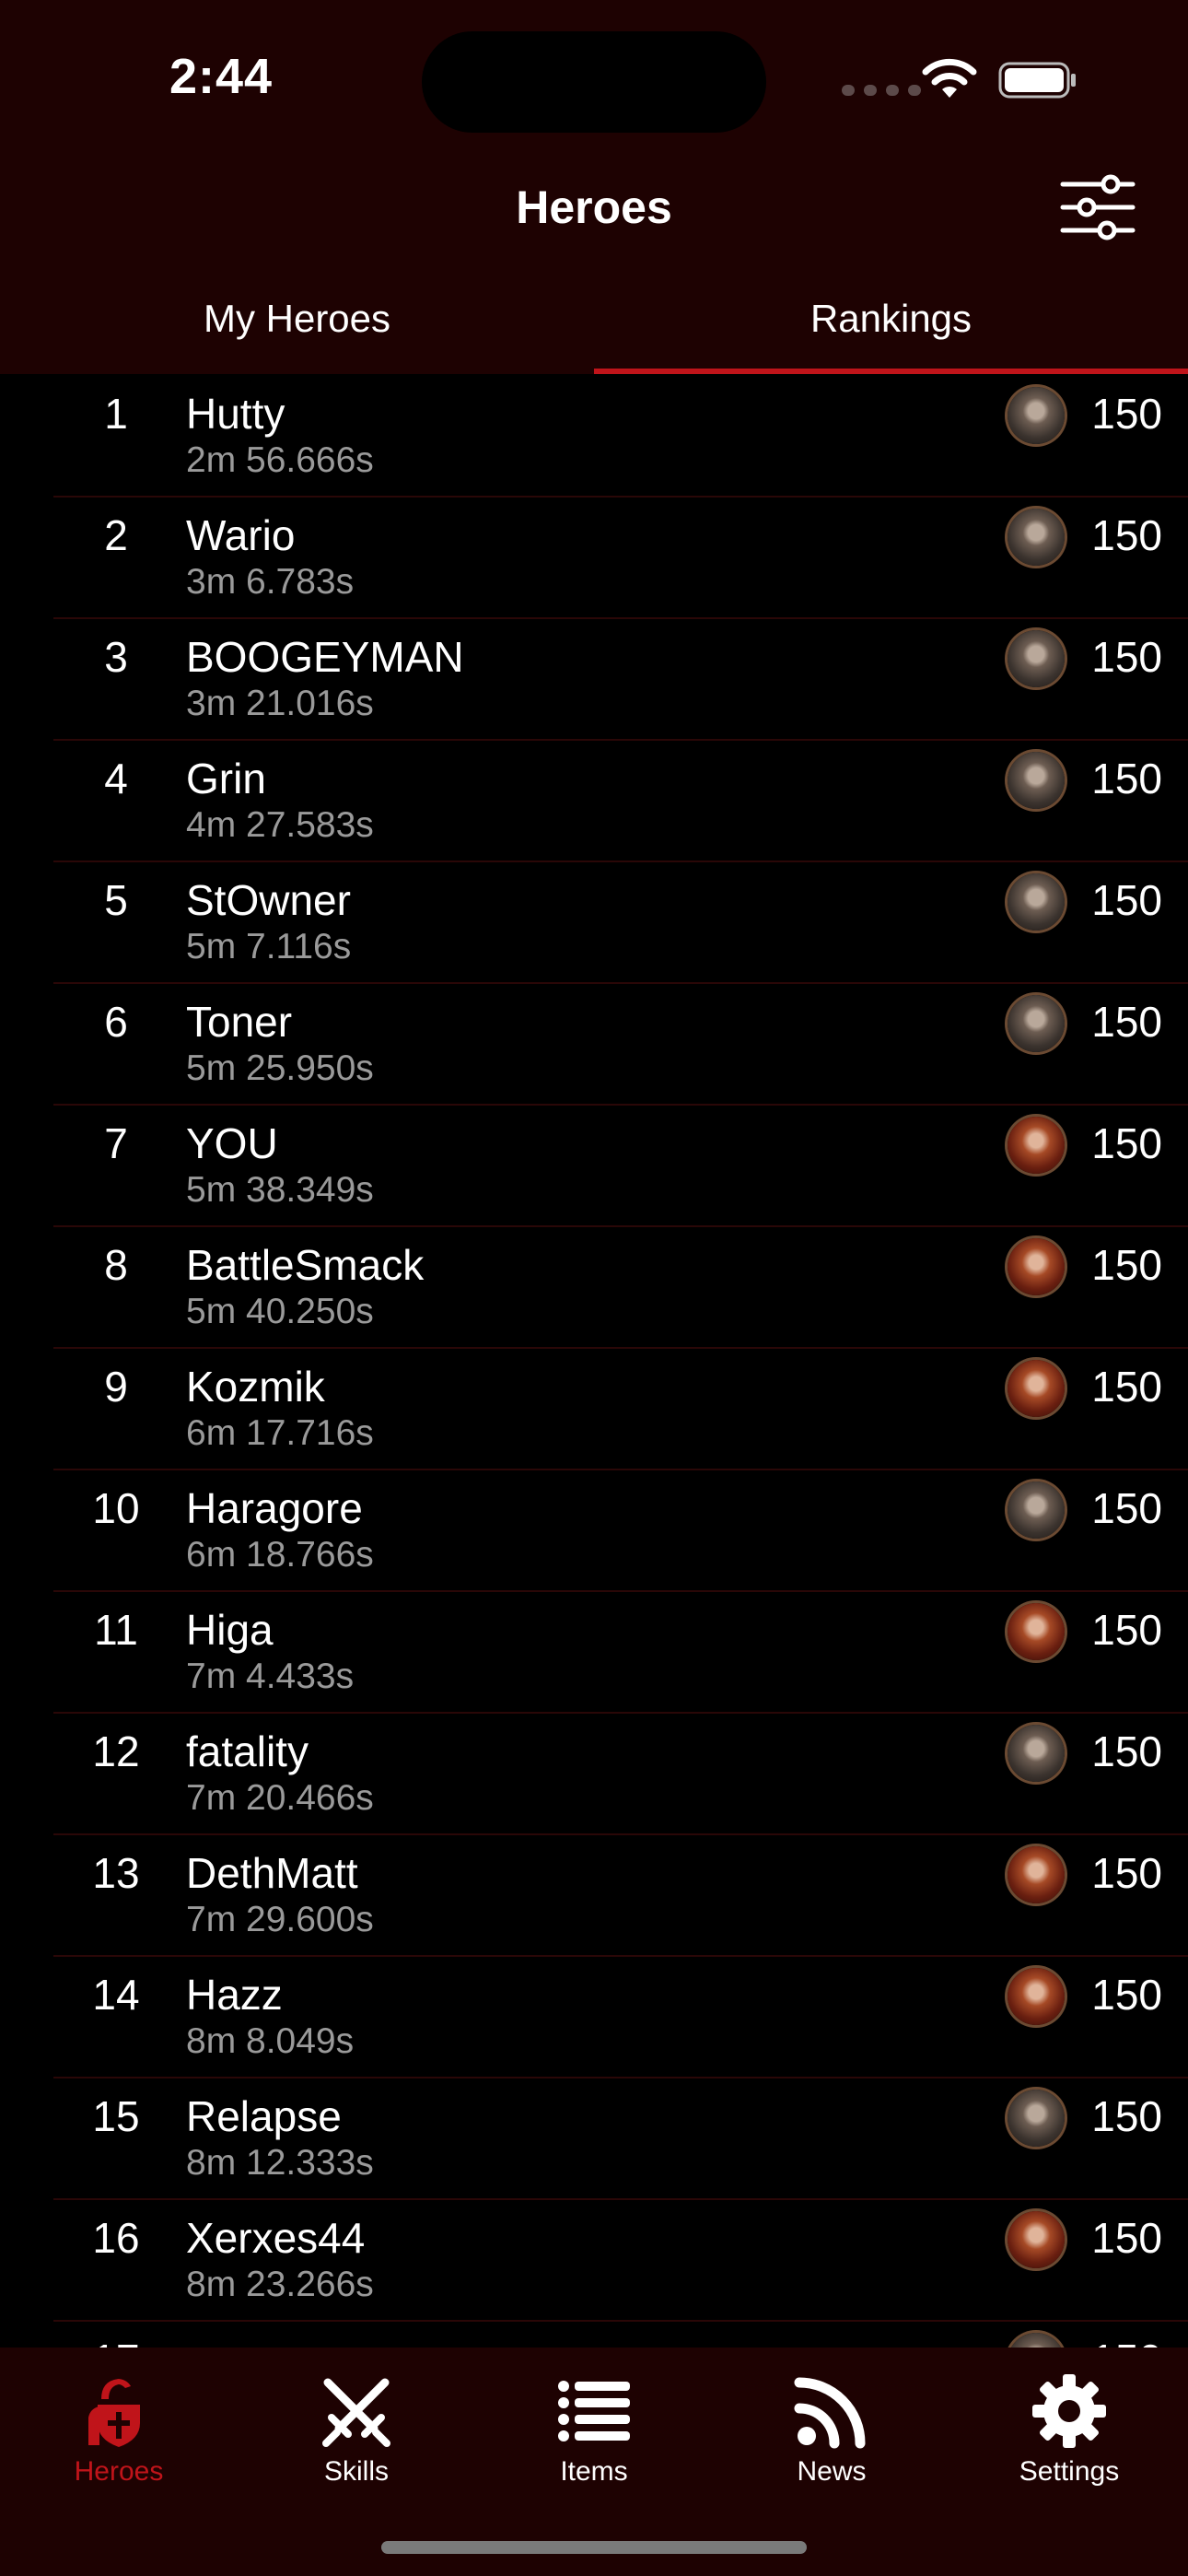 The height and width of the screenshot is (2576, 1188). I want to click on cellular-signal-icon, so click(881, 90).